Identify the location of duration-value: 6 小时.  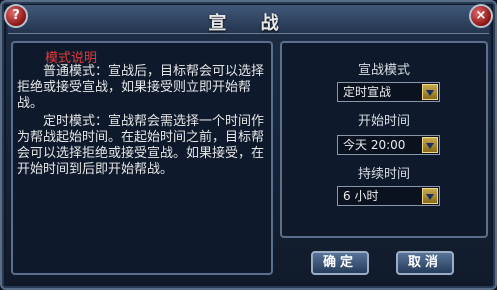
(361, 196).